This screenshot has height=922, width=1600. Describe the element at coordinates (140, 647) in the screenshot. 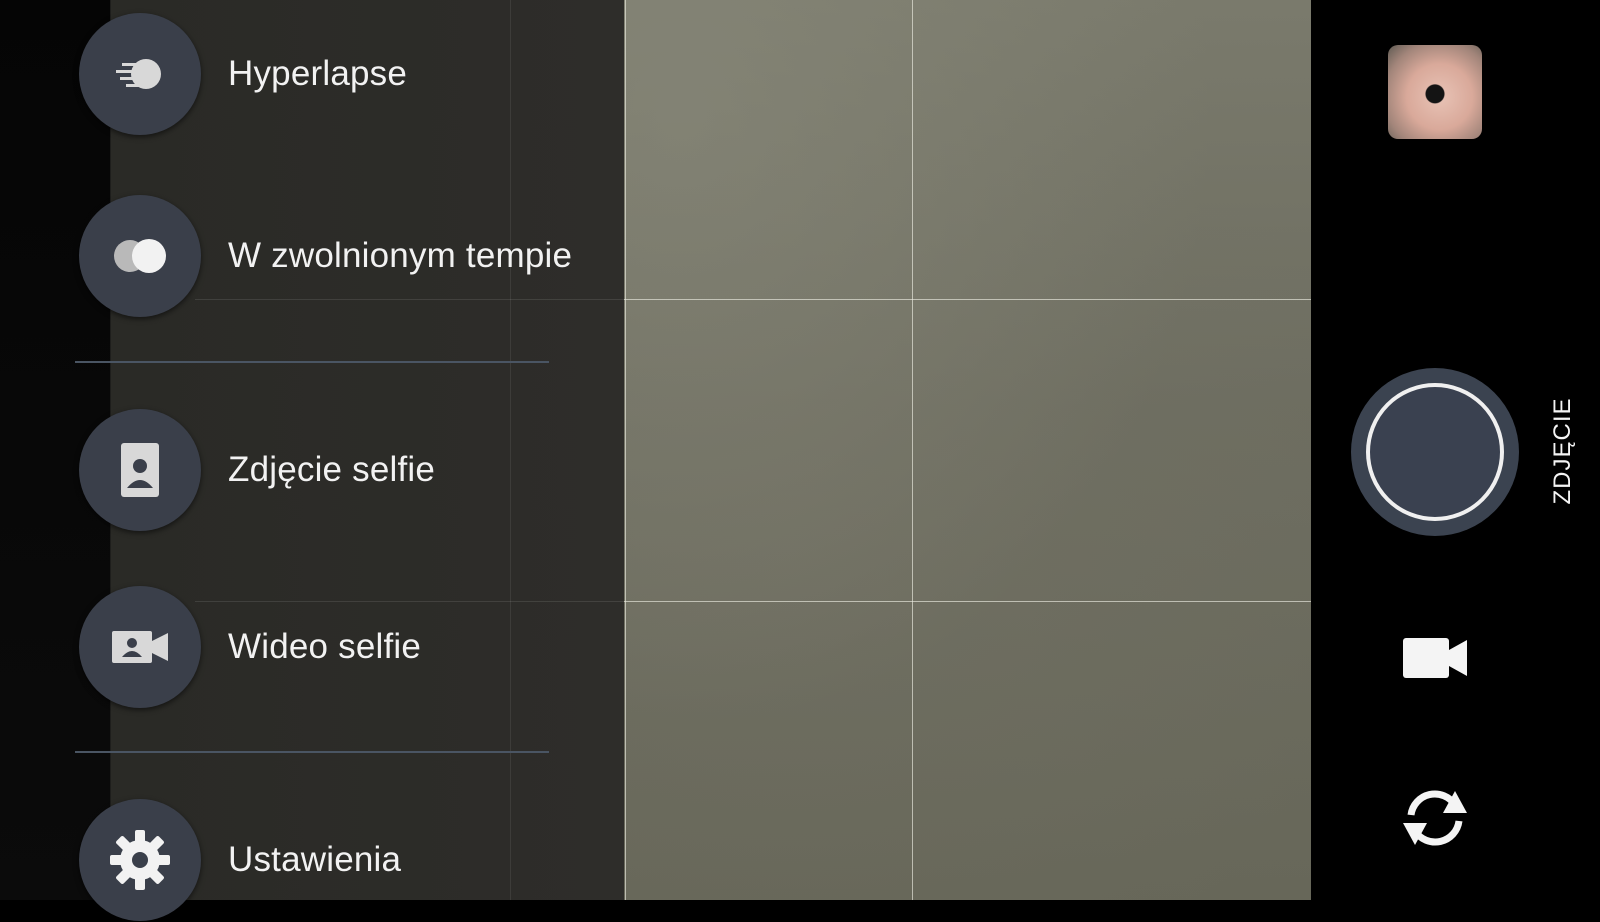

I see `selfie-video-icon` at that location.